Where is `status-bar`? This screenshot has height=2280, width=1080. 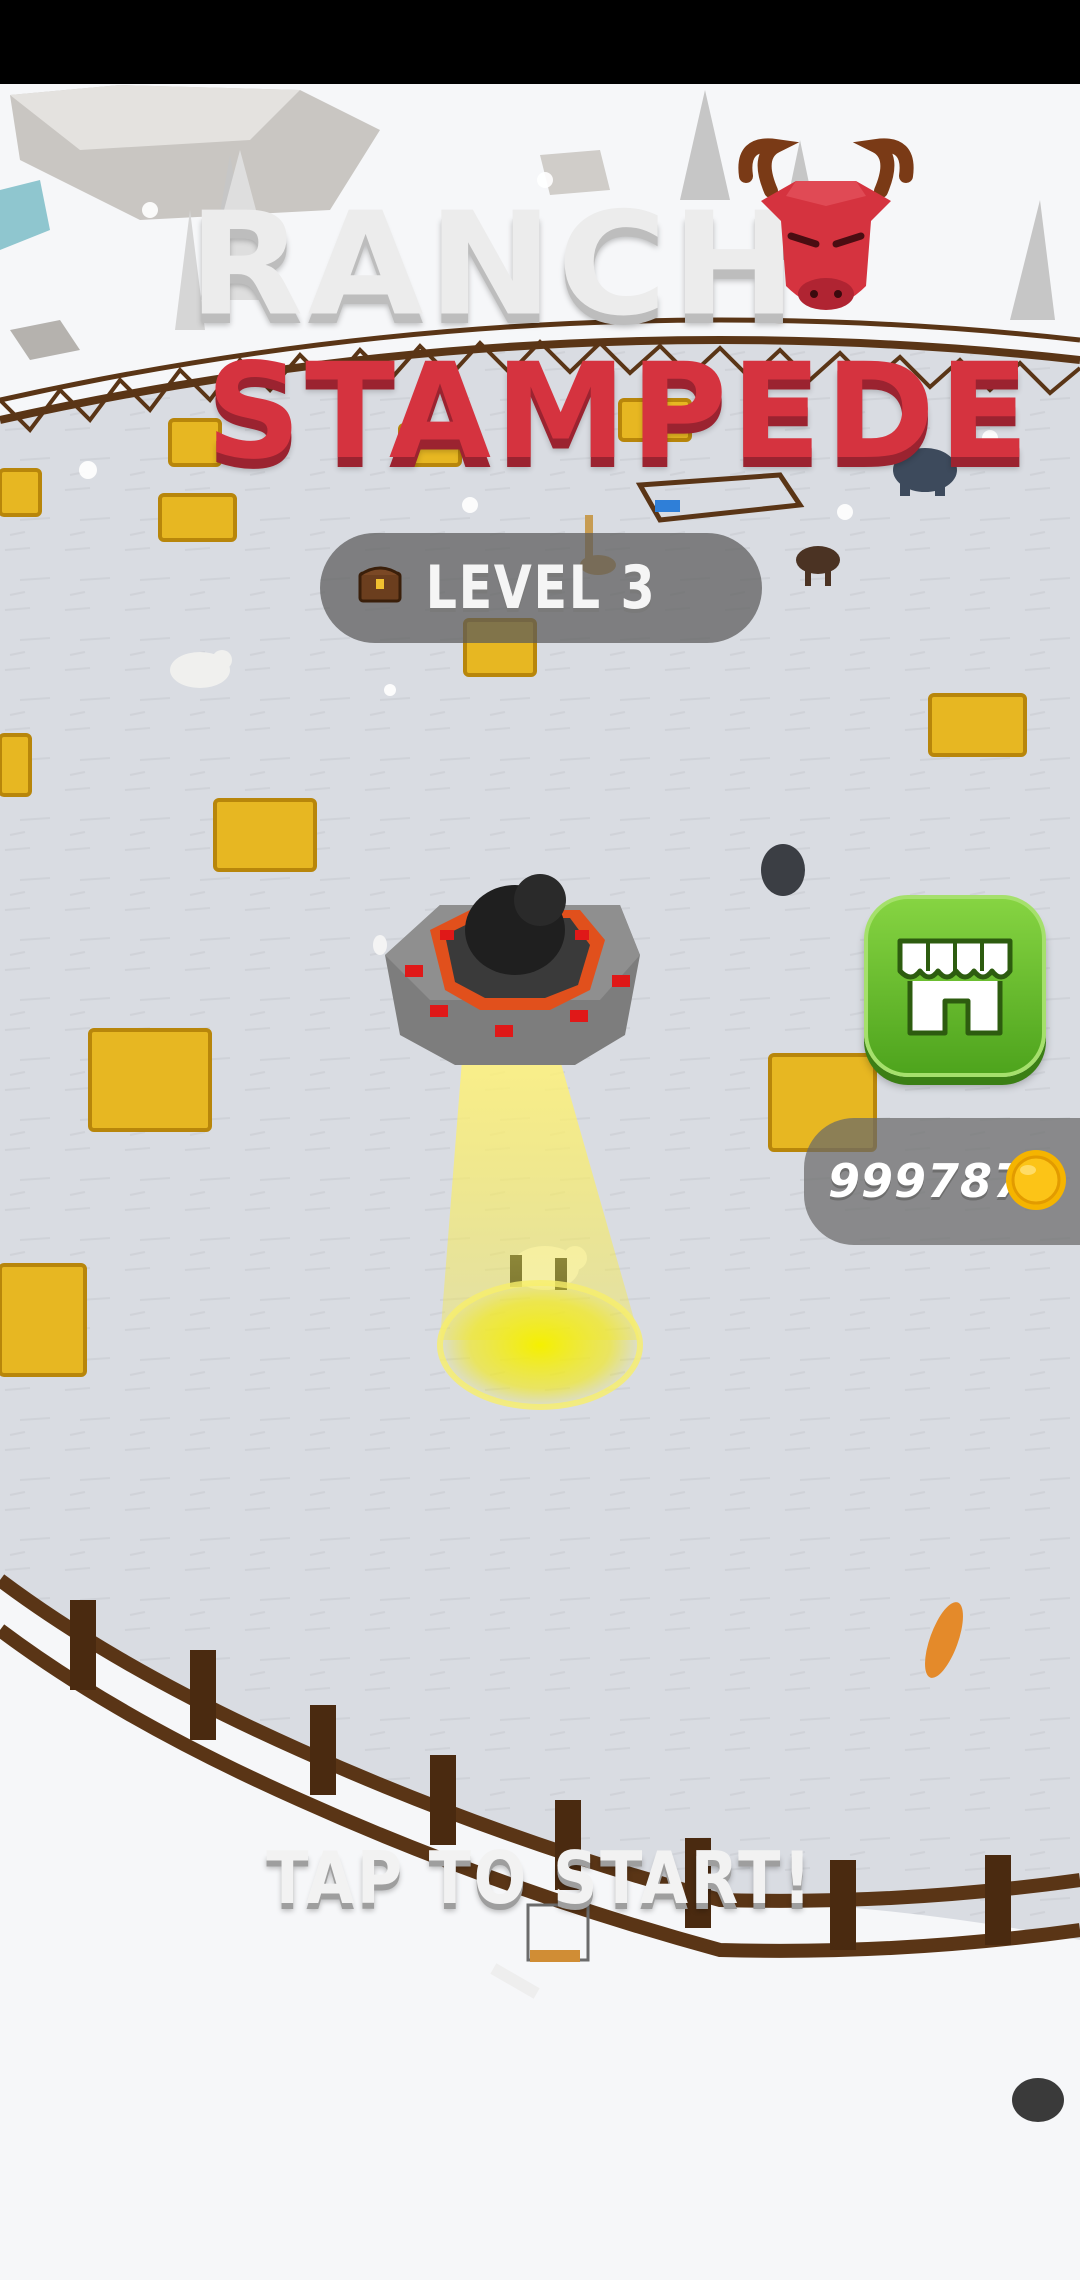
status-bar is located at coordinates (540, 42).